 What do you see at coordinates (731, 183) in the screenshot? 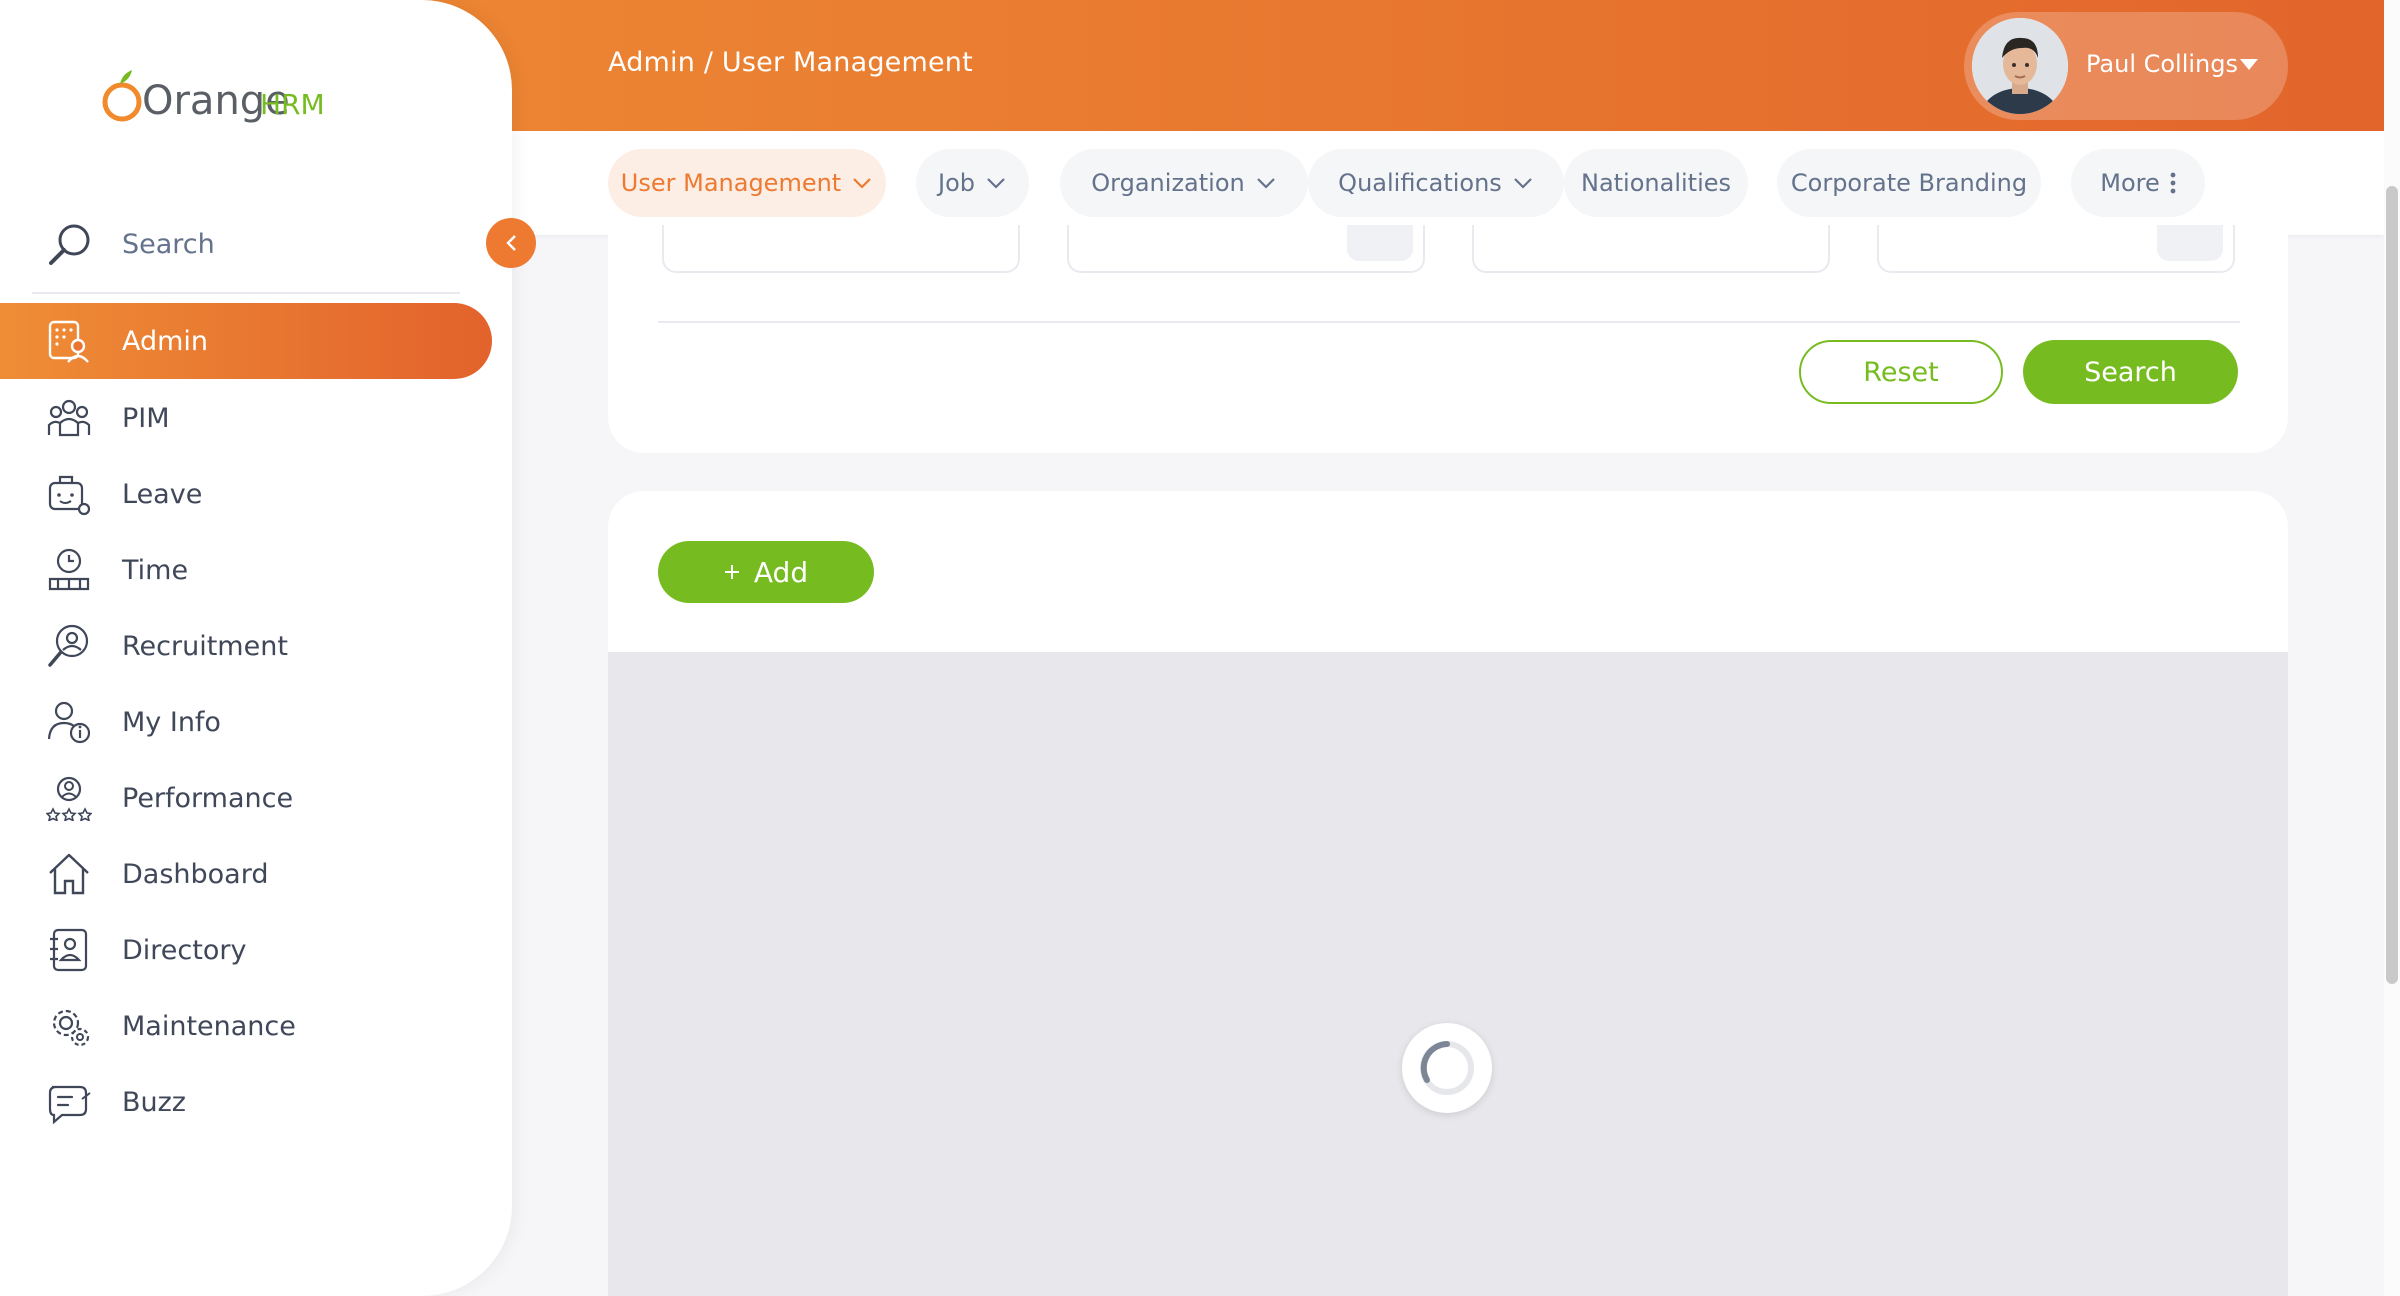
I see `tab-label: User Management` at bounding box center [731, 183].